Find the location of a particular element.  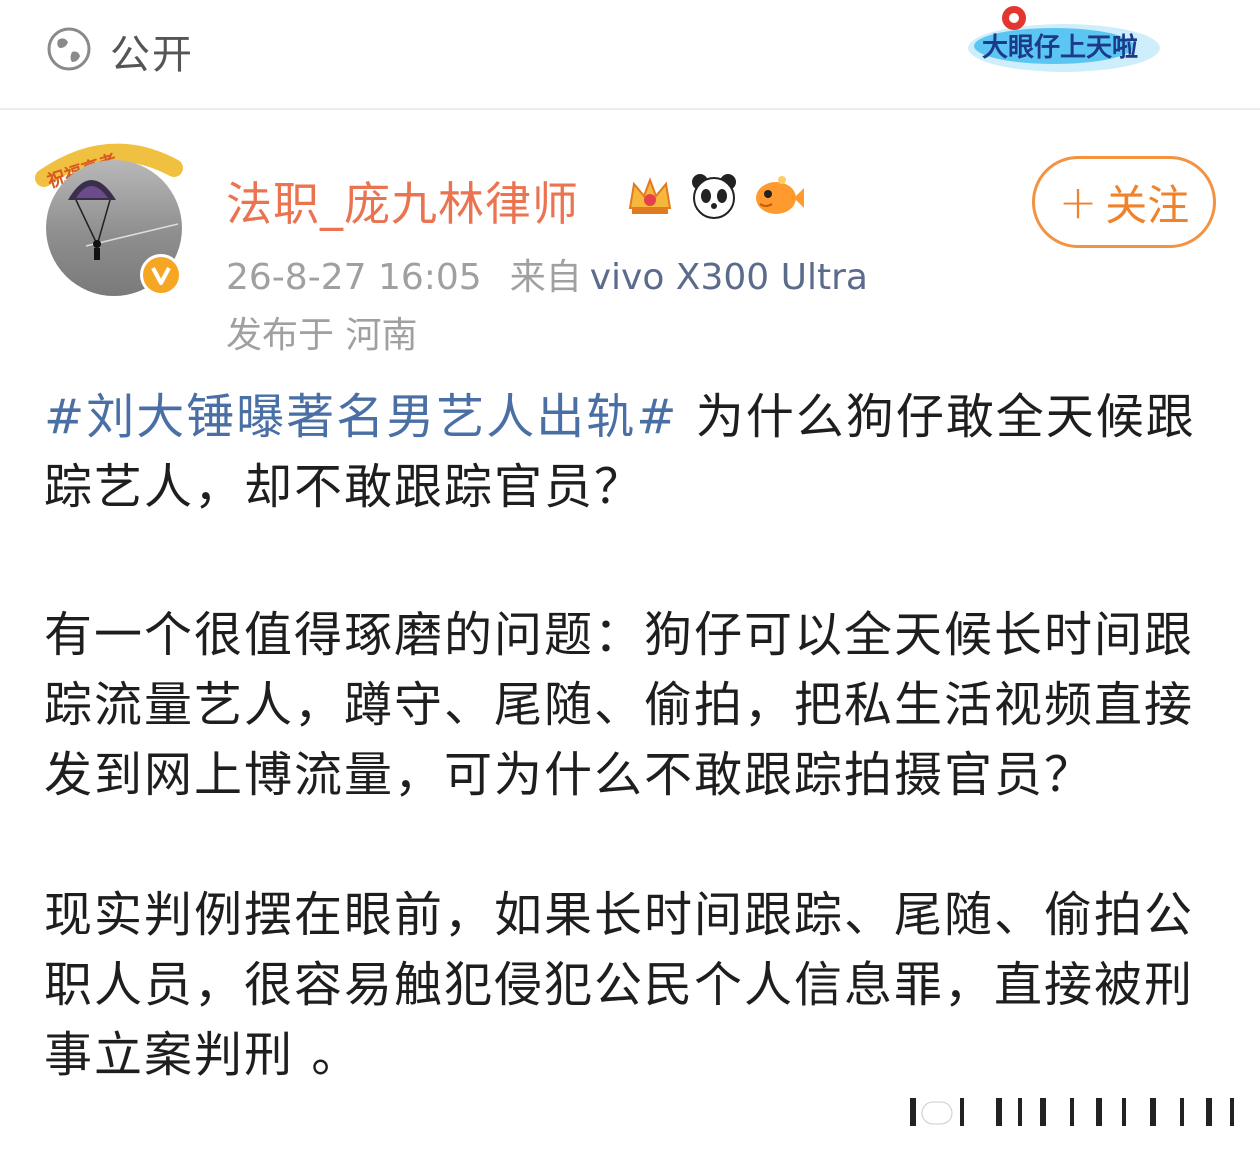

visibility-label: 公开 is located at coordinates (152, 55).